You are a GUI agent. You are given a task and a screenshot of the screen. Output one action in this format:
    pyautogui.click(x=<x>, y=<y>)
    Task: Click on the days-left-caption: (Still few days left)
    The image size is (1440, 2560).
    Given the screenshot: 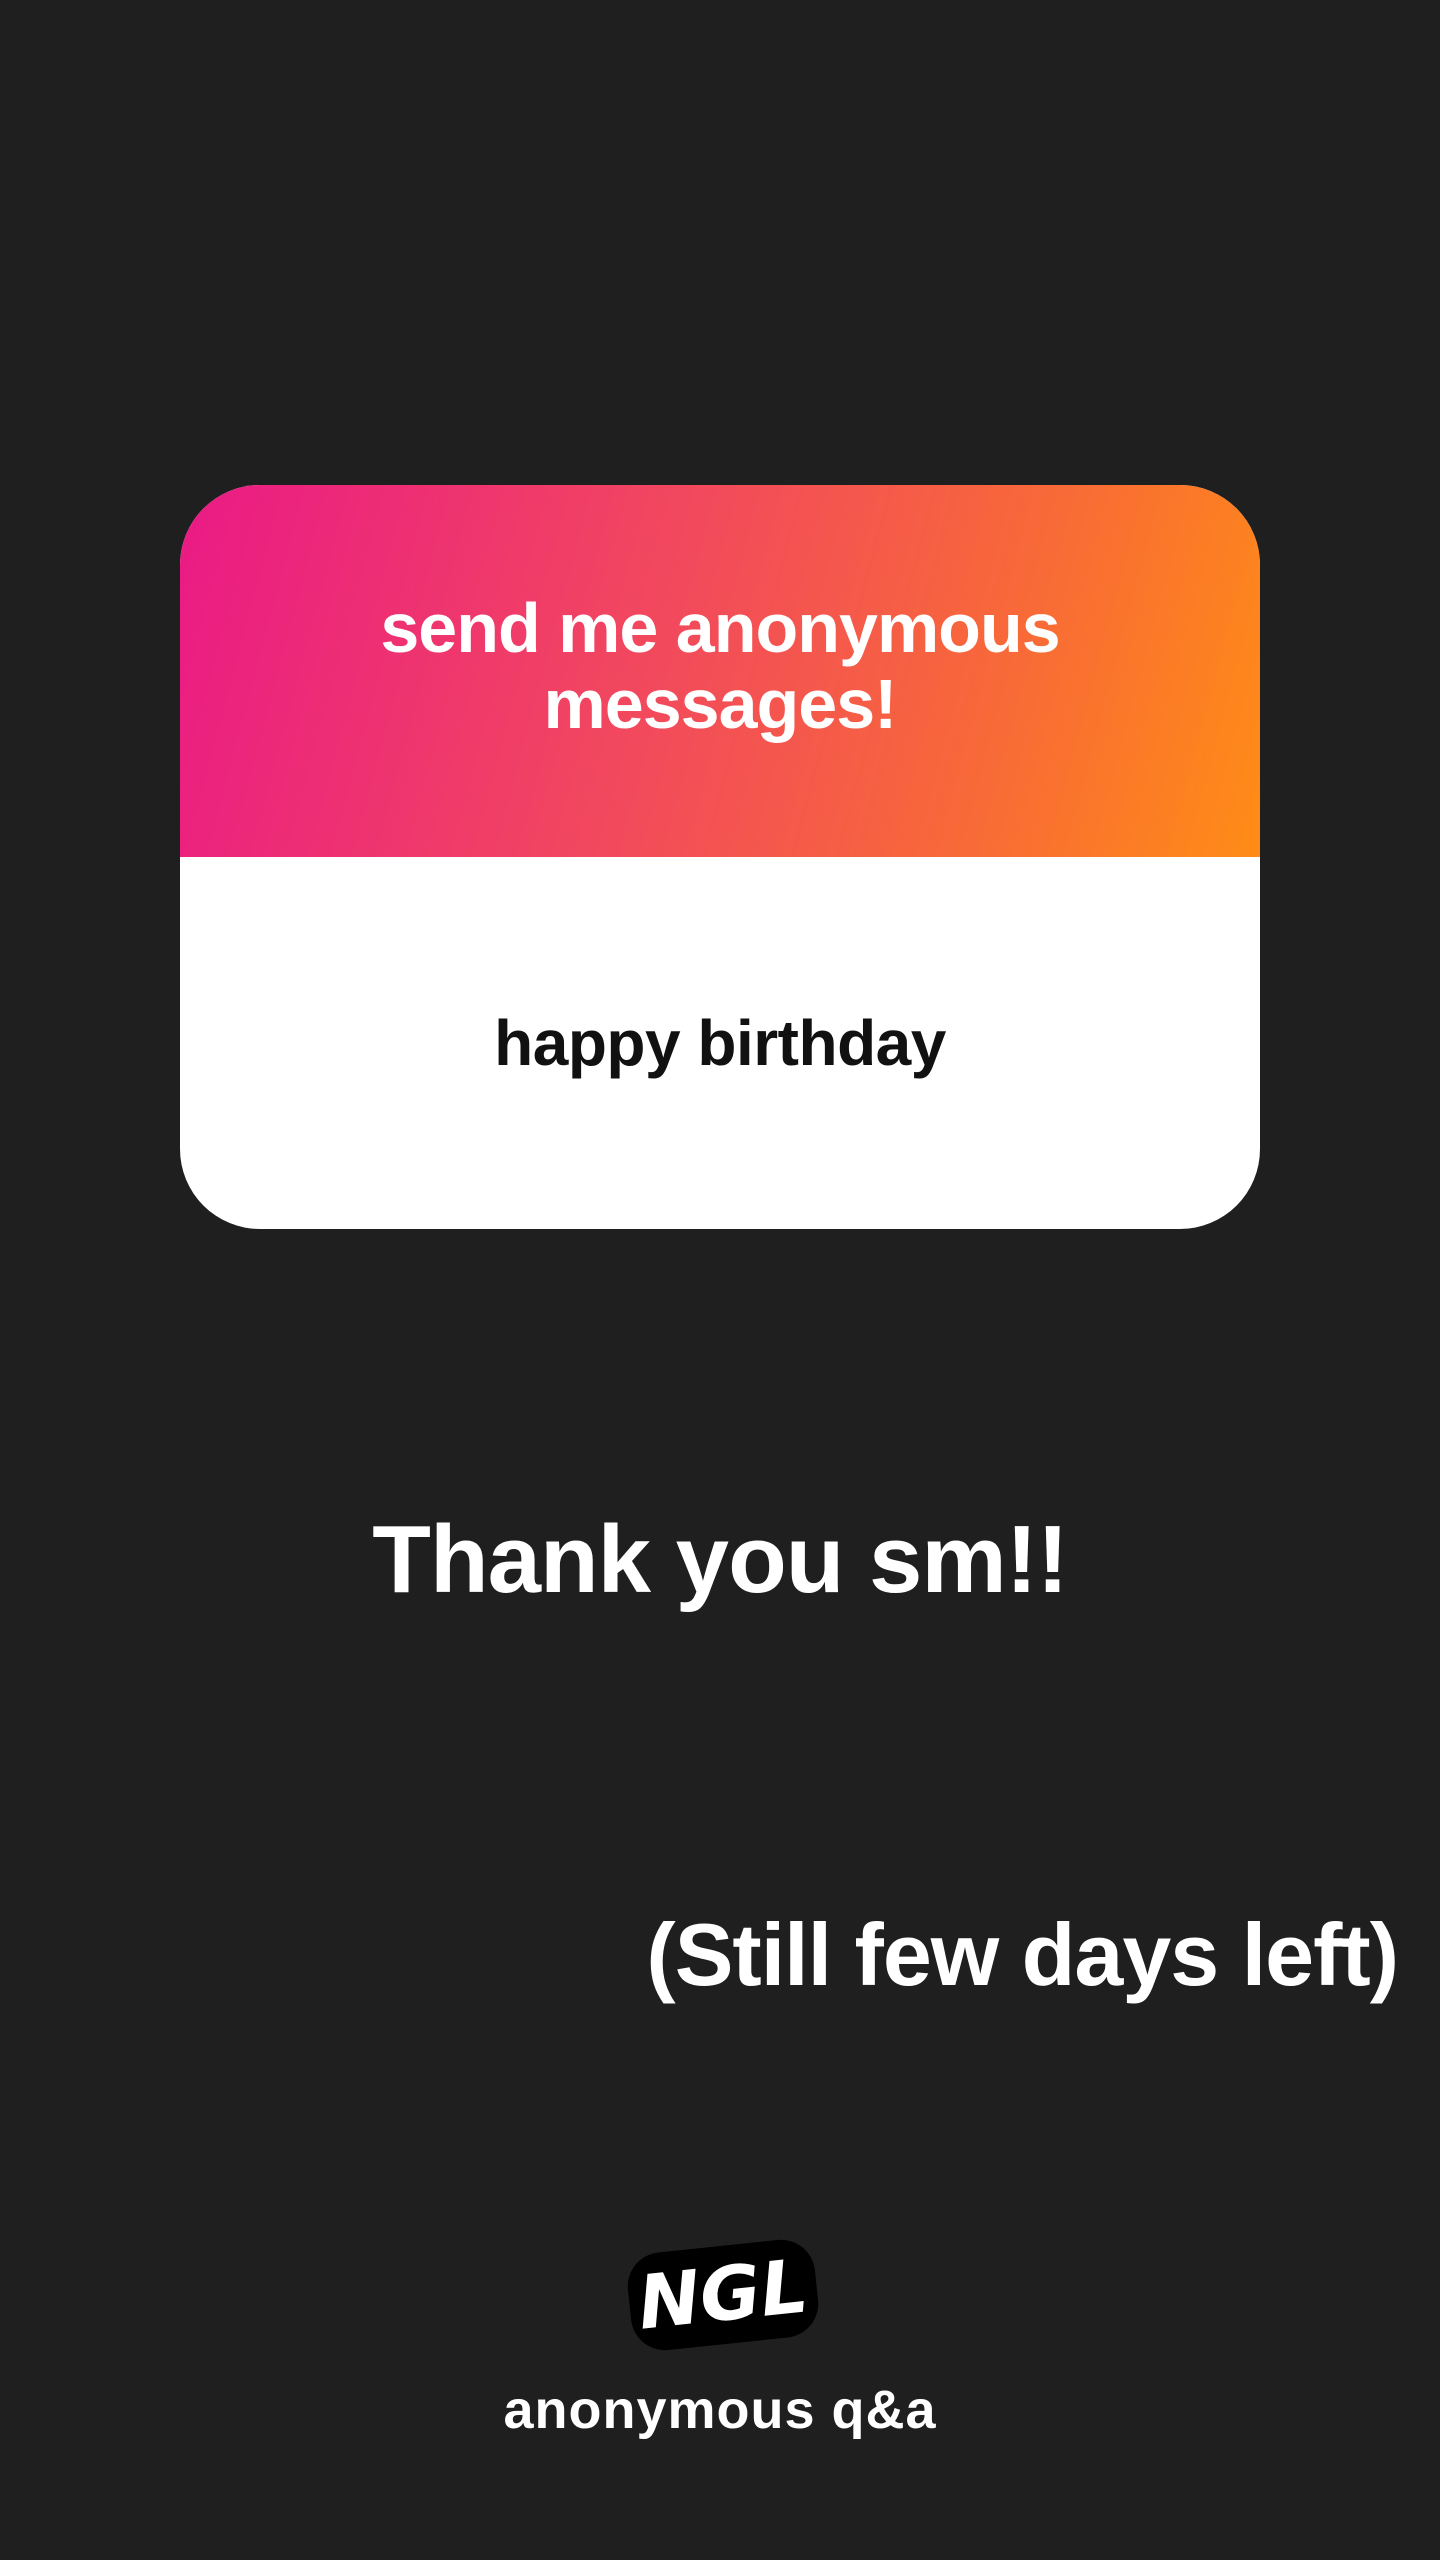 What is the action you would take?
    pyautogui.click(x=1022, y=1954)
    